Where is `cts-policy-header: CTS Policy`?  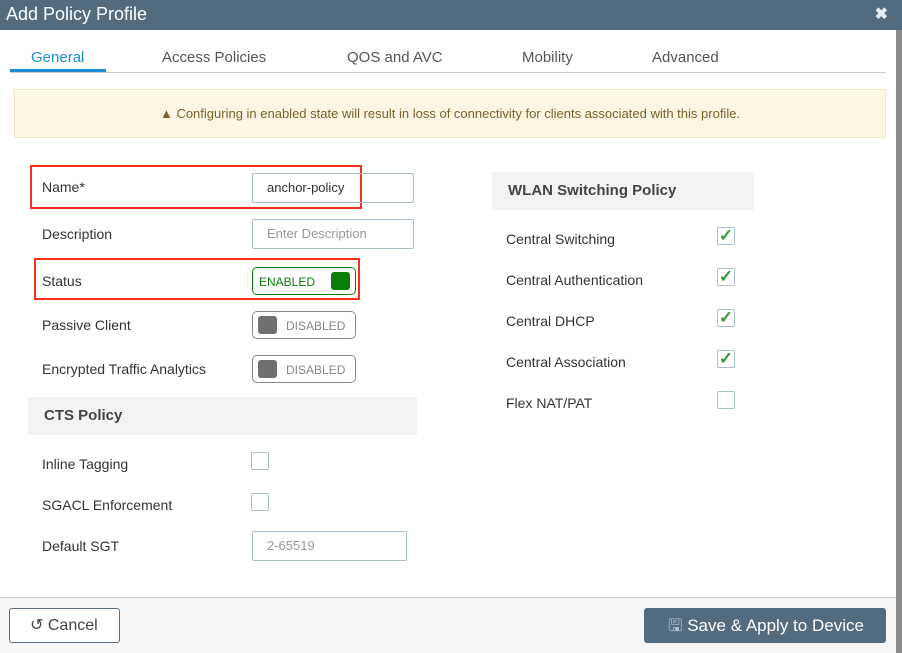 cts-policy-header: CTS Policy is located at coordinates (222, 416).